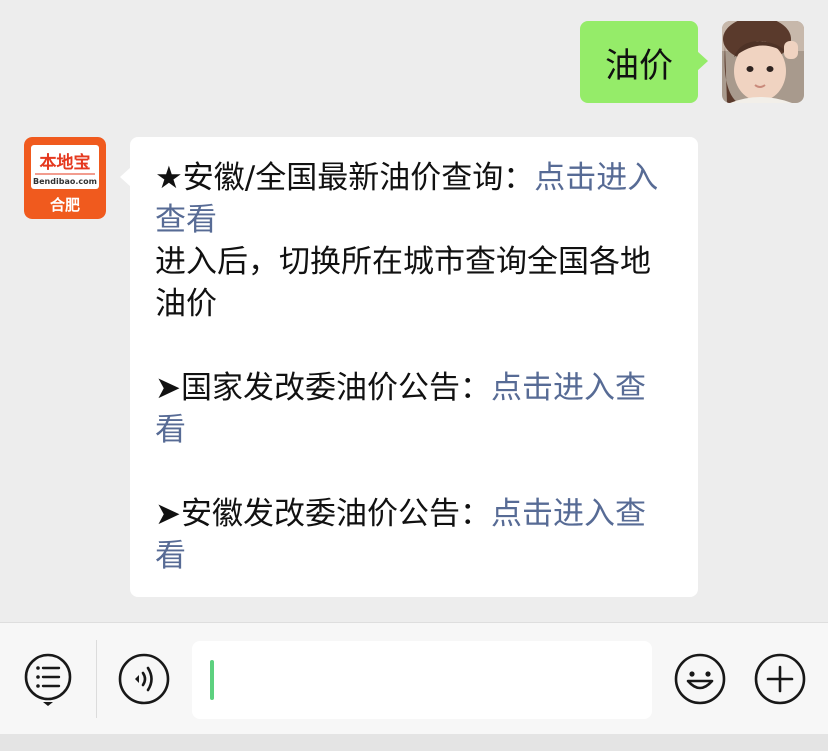 The height and width of the screenshot is (751, 828). Describe the element at coordinates (65, 162) in the screenshot. I see `svg-text: 本地宝` at that location.